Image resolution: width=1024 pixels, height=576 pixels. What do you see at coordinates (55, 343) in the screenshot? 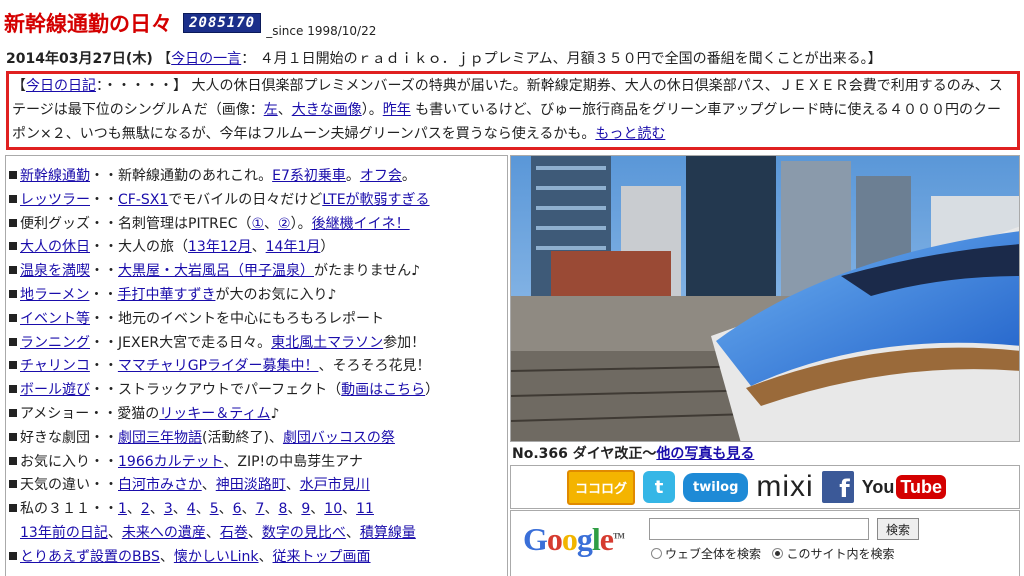
I see `menu-label: ランニング` at bounding box center [55, 343].